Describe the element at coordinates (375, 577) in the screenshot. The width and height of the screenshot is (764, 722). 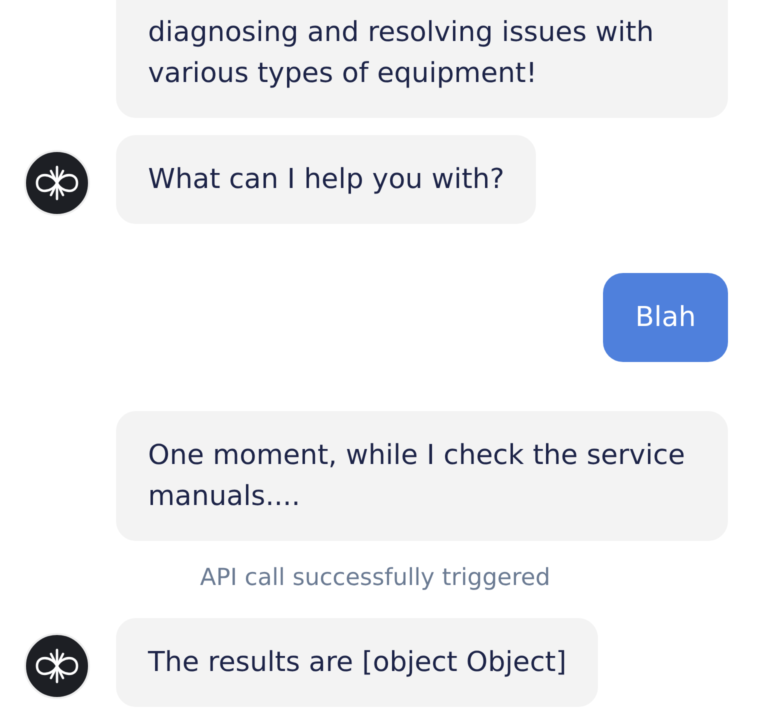
I see `status-text: API call successfully triggered` at that location.